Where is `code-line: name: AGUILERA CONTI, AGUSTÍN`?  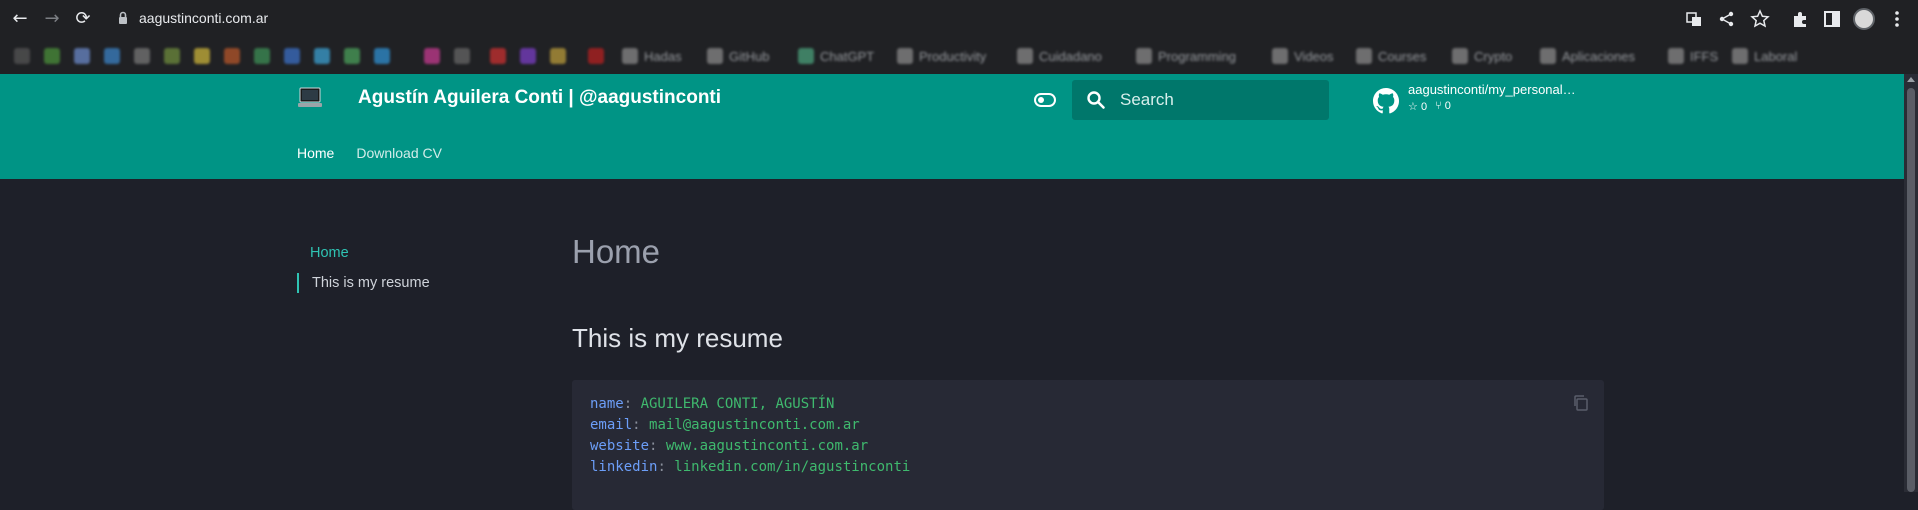
code-line: name: AGUILERA CONTI, AGUSTÍN is located at coordinates (712, 404).